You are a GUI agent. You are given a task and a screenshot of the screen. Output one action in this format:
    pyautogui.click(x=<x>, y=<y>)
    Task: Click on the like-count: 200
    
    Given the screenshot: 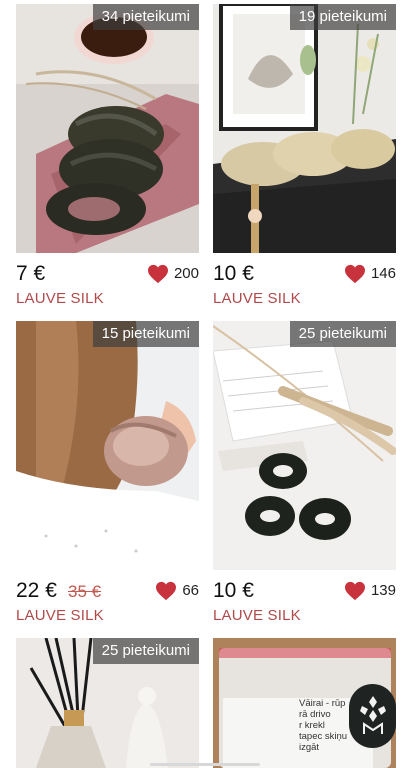 What is the action you would take?
    pyautogui.click(x=186, y=273)
    